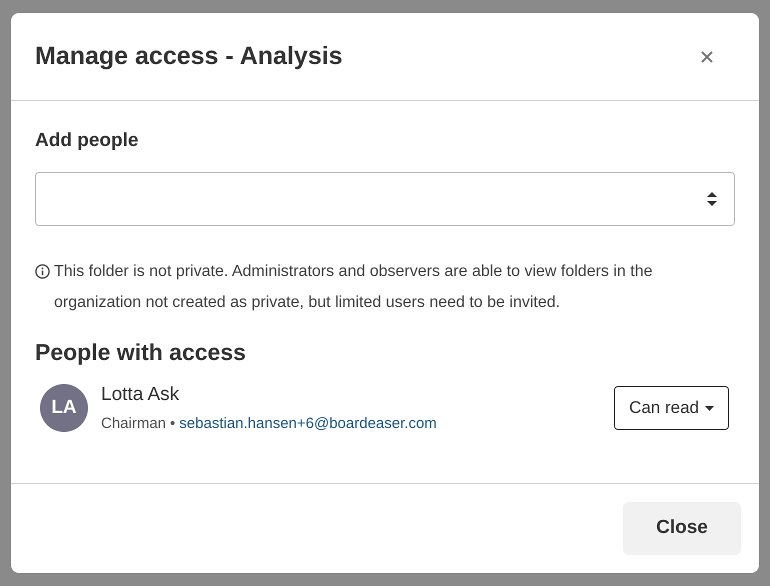  What do you see at coordinates (712, 199) in the screenshot?
I see `sort-caret-icon` at bounding box center [712, 199].